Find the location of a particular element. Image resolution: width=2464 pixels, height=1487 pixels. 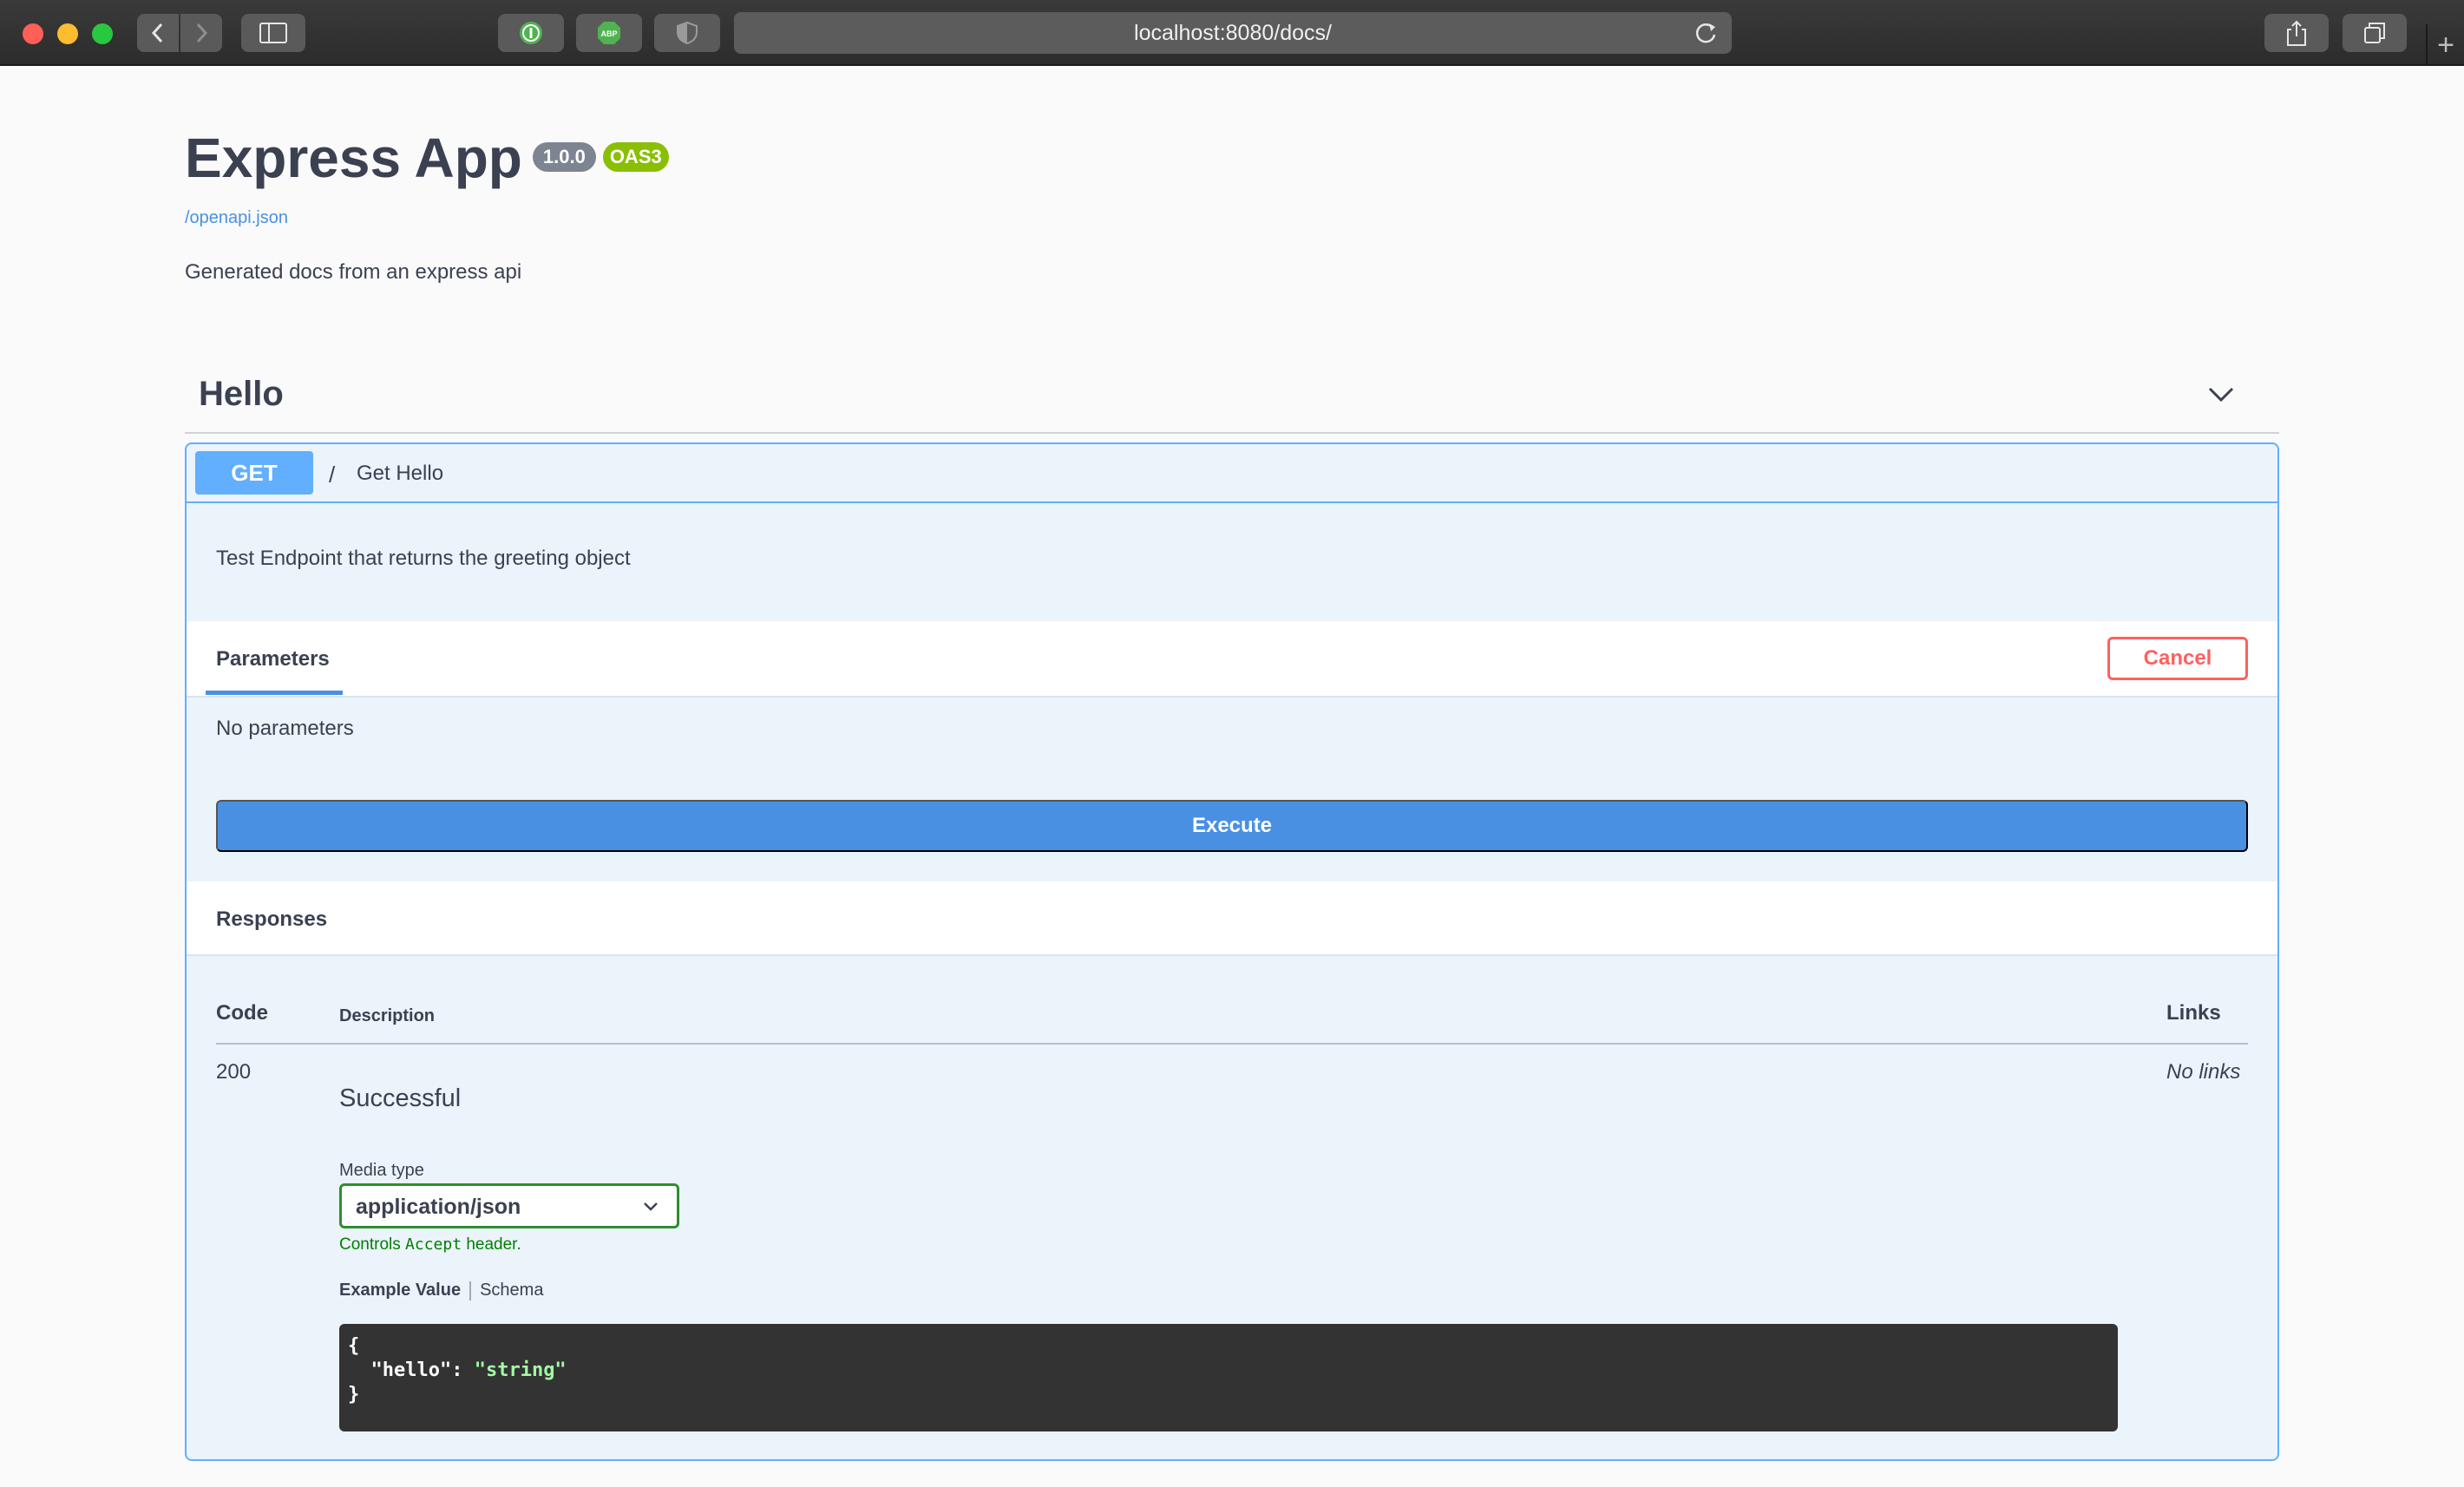

onepassword-icon is located at coordinates (531, 33).